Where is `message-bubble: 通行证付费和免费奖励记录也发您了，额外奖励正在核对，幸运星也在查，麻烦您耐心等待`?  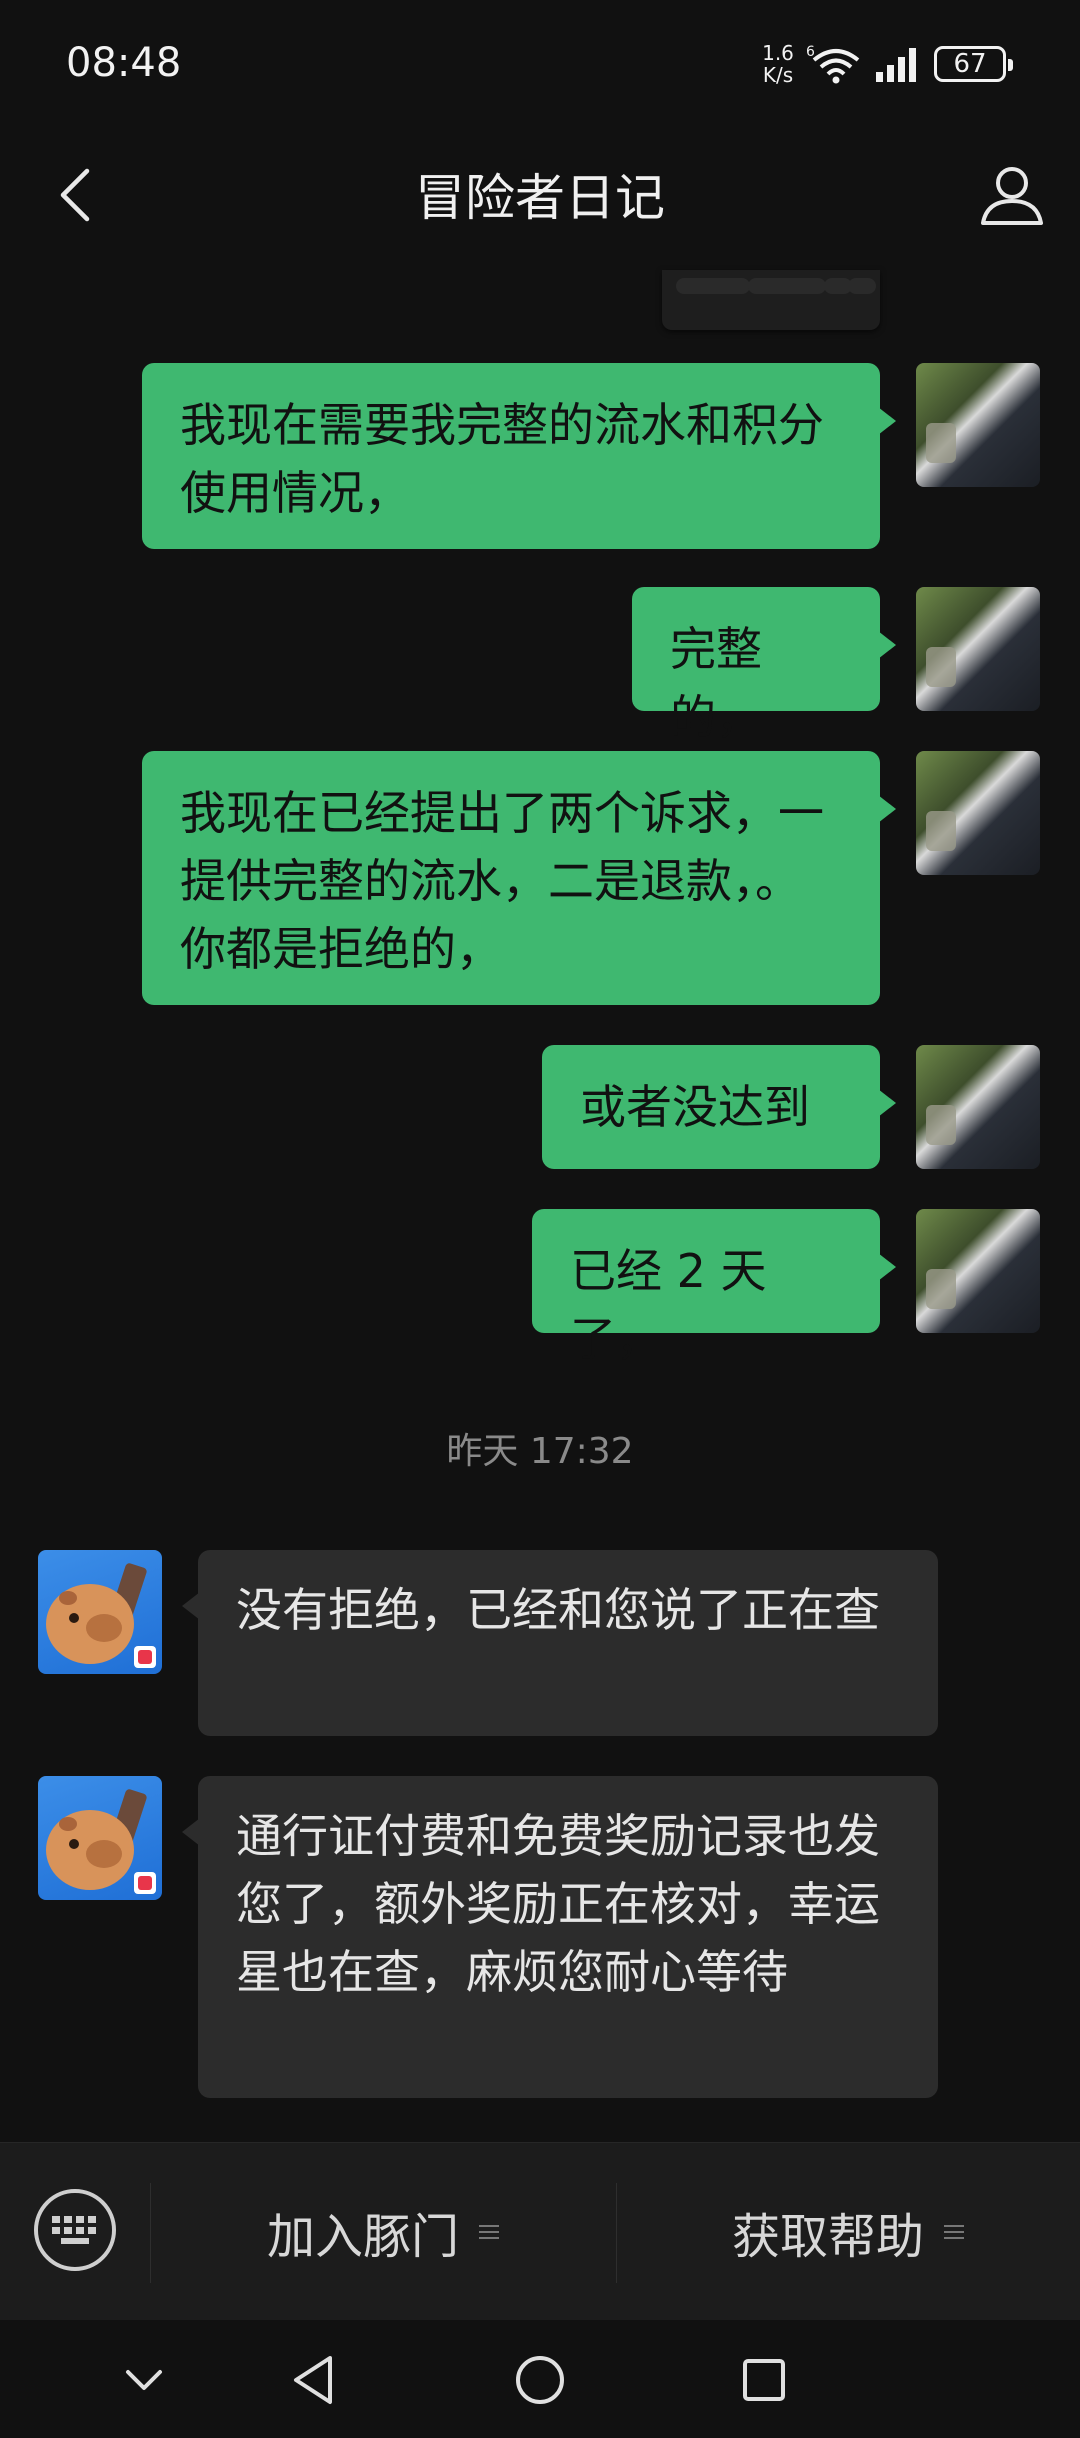 message-bubble: 通行证付费和免费奖励记录也发您了，额外奖励正在核对，幸运星也在查，麻烦您耐心等待 is located at coordinates (560, 1937).